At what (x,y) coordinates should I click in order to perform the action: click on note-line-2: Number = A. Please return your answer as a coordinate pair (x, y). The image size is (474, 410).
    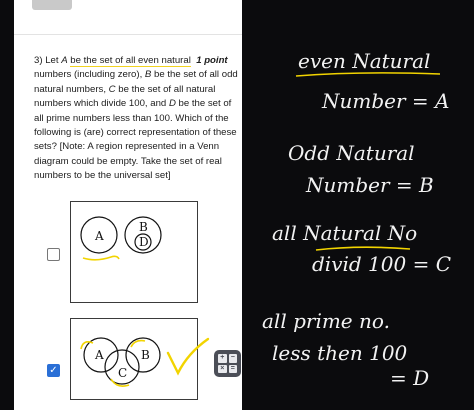
    Looking at the image, I should click on (385, 101).